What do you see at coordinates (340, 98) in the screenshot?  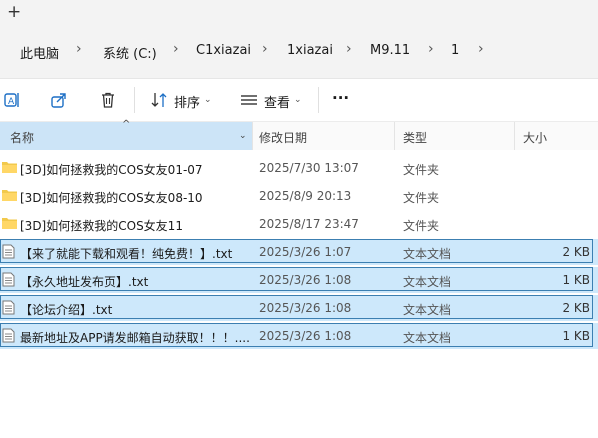 I see `more-options-button: ···` at bounding box center [340, 98].